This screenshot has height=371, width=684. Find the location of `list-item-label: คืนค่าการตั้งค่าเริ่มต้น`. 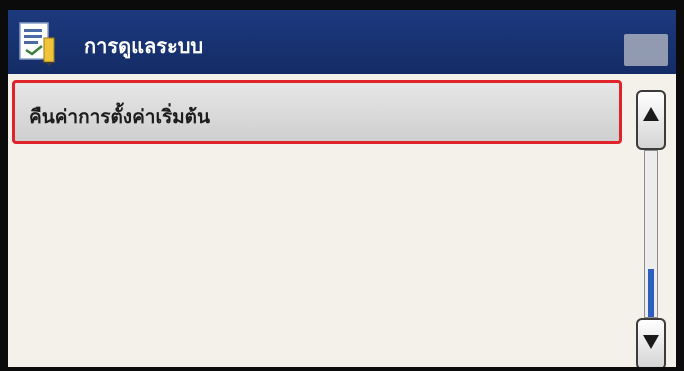

list-item-label: คืนค่าการตั้งค่าเริ่มต้น is located at coordinates (120, 117).